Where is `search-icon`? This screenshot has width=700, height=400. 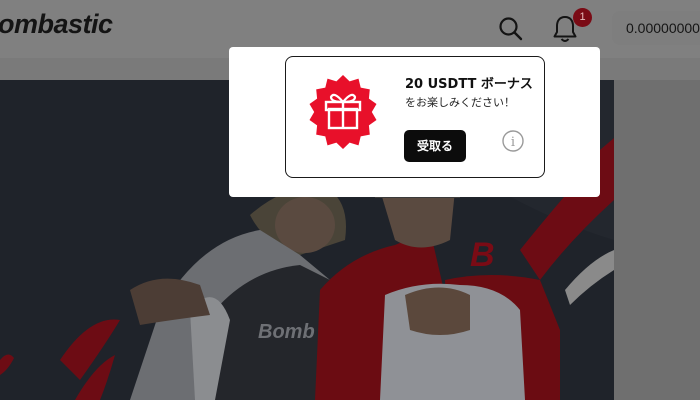 search-icon is located at coordinates (511, 29).